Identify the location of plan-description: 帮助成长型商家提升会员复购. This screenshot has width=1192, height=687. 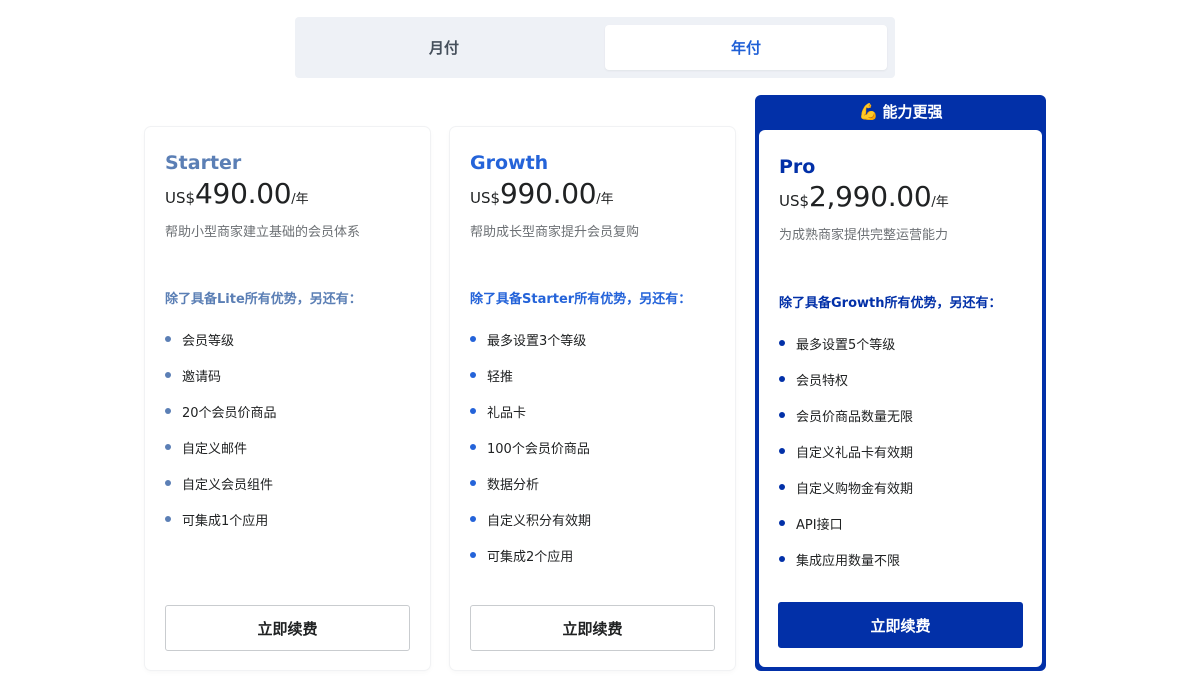
(555, 232).